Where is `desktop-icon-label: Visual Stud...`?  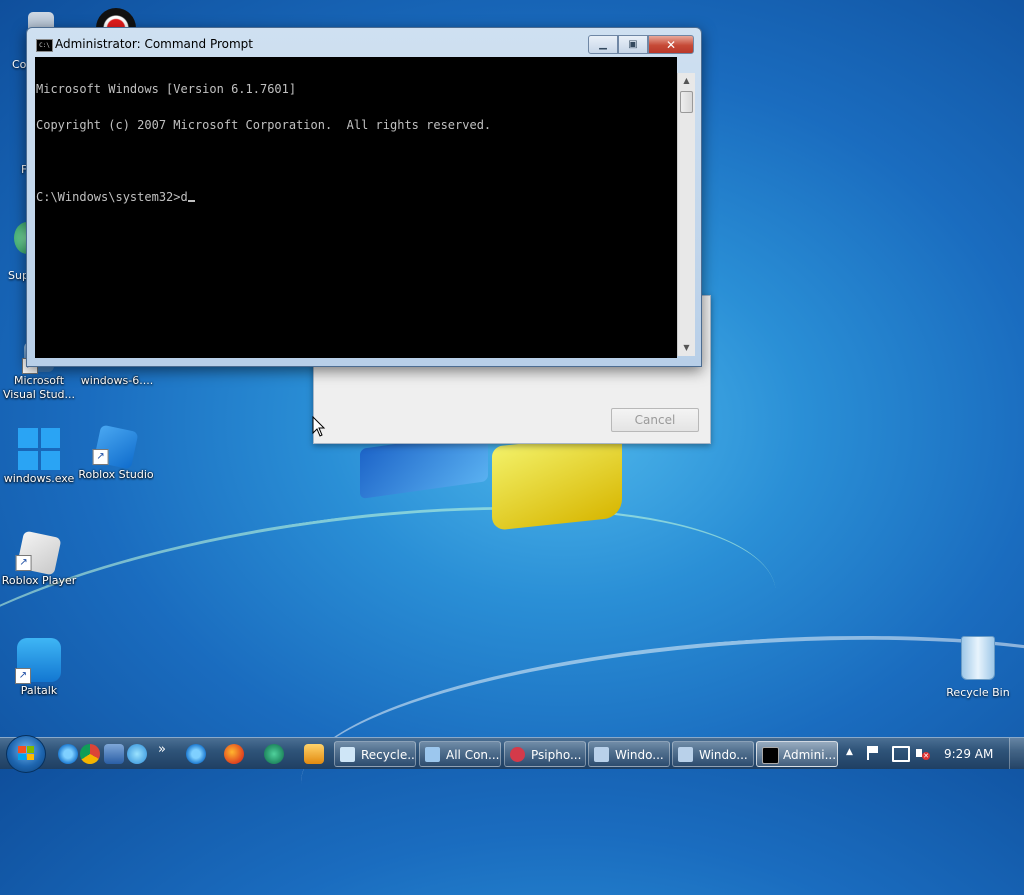
desktop-icon-label: Visual Stud... is located at coordinates (39, 394).